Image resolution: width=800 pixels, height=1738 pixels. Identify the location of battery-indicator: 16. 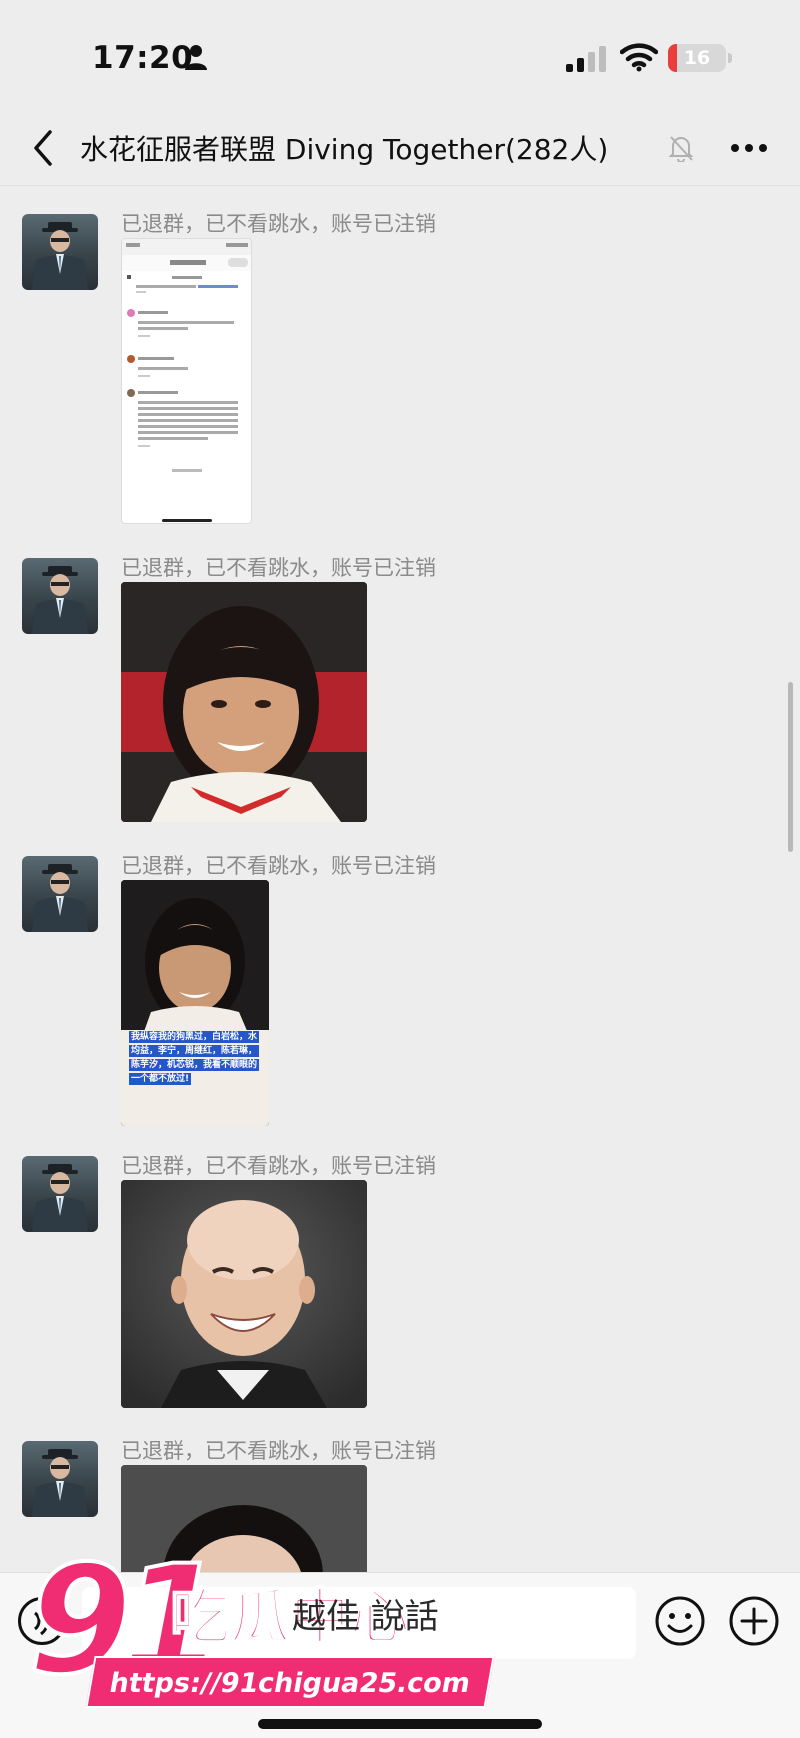
(697, 58).